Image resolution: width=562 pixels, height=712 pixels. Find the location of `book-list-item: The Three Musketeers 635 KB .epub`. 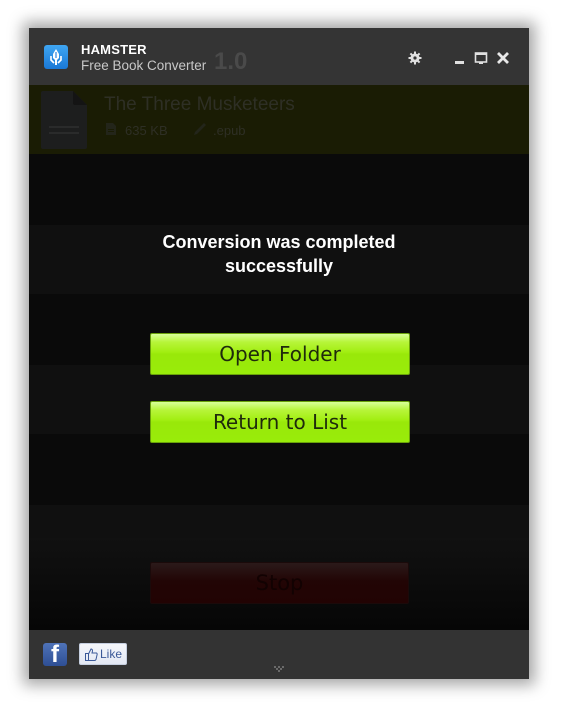

book-list-item: The Three Musketeers 635 KB .epub is located at coordinates (279, 119).